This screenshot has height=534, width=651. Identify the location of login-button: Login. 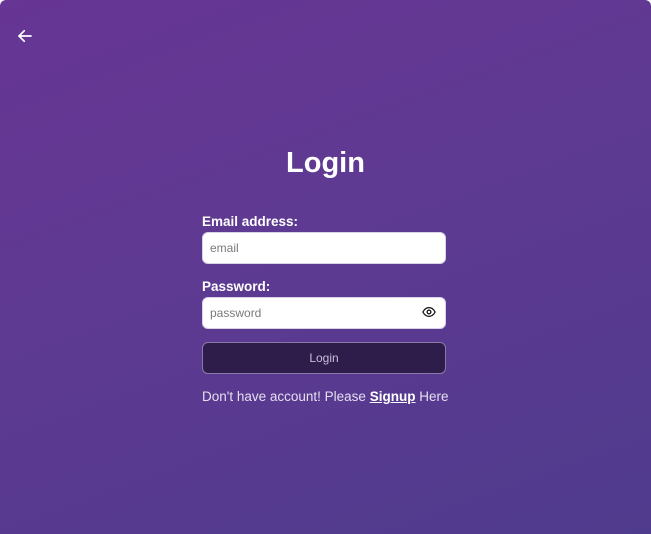
(324, 358).